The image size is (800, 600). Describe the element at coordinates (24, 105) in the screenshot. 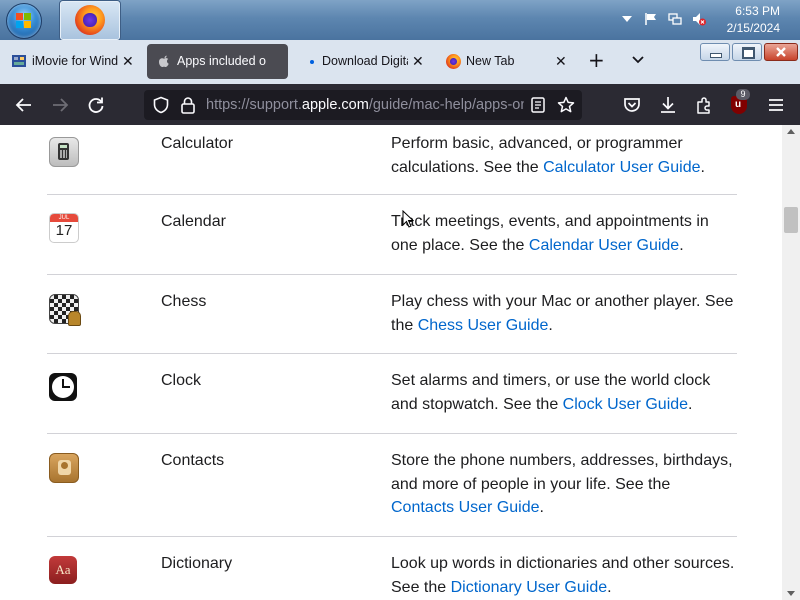

I see `back-icon` at that location.